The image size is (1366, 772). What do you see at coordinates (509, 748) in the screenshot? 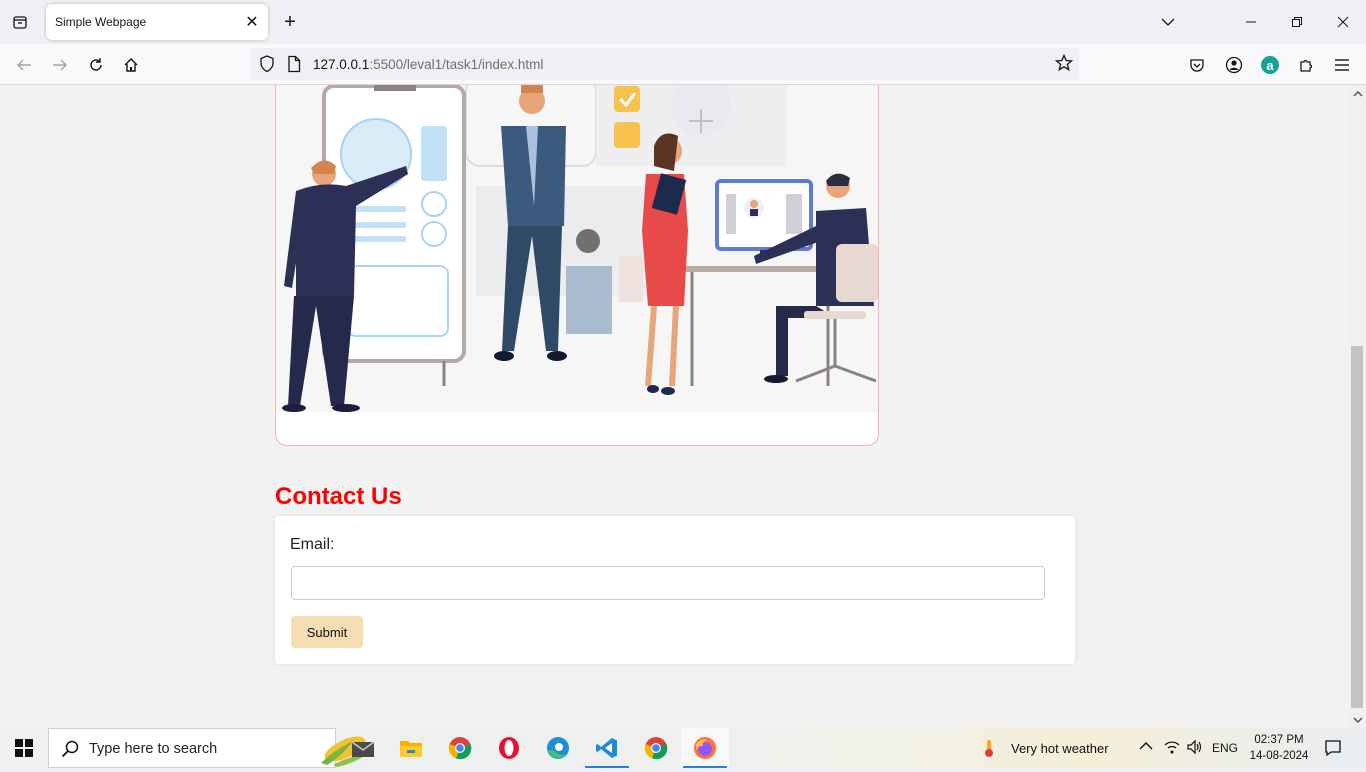
I see `opera-icon` at bounding box center [509, 748].